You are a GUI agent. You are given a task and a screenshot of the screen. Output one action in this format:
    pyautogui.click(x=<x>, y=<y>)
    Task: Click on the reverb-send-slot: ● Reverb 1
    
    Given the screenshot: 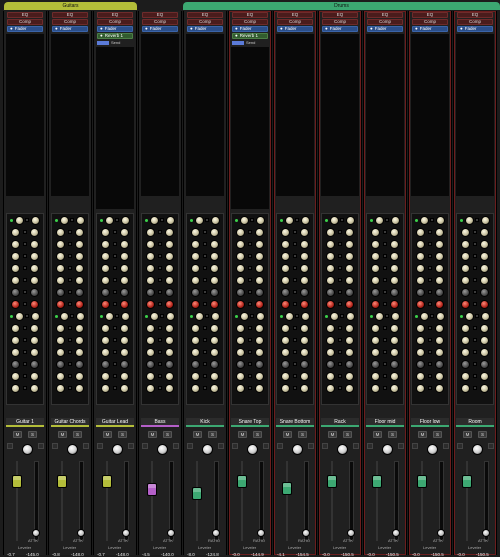 What is the action you would take?
    pyautogui.click(x=115, y=36)
    